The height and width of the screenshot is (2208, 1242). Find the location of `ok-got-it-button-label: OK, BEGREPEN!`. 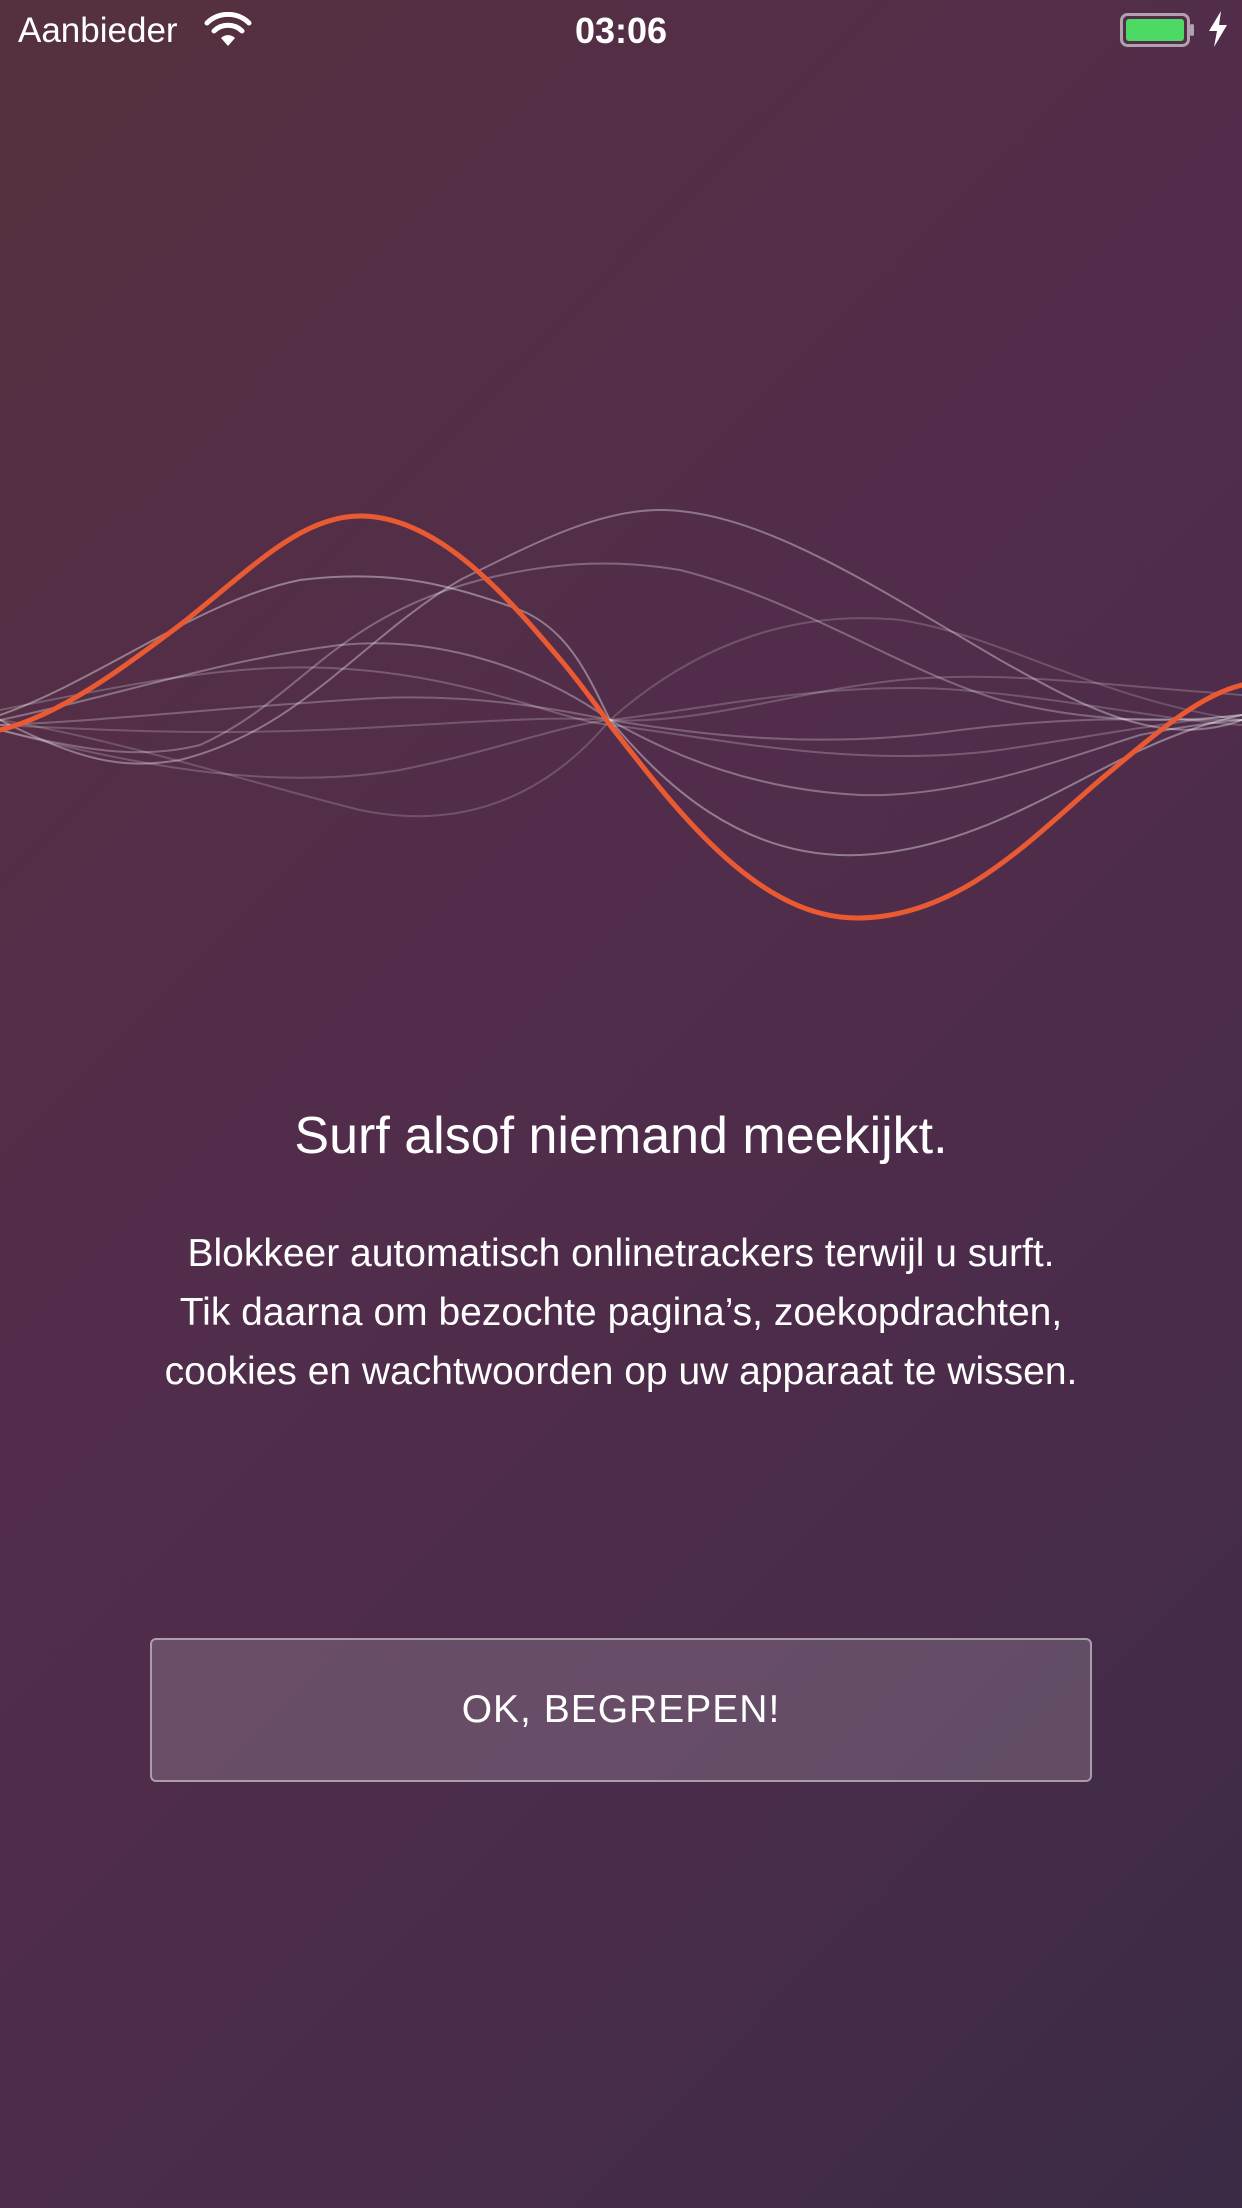

ok-got-it-button-label: OK, BEGREPEN! is located at coordinates (621, 1709).